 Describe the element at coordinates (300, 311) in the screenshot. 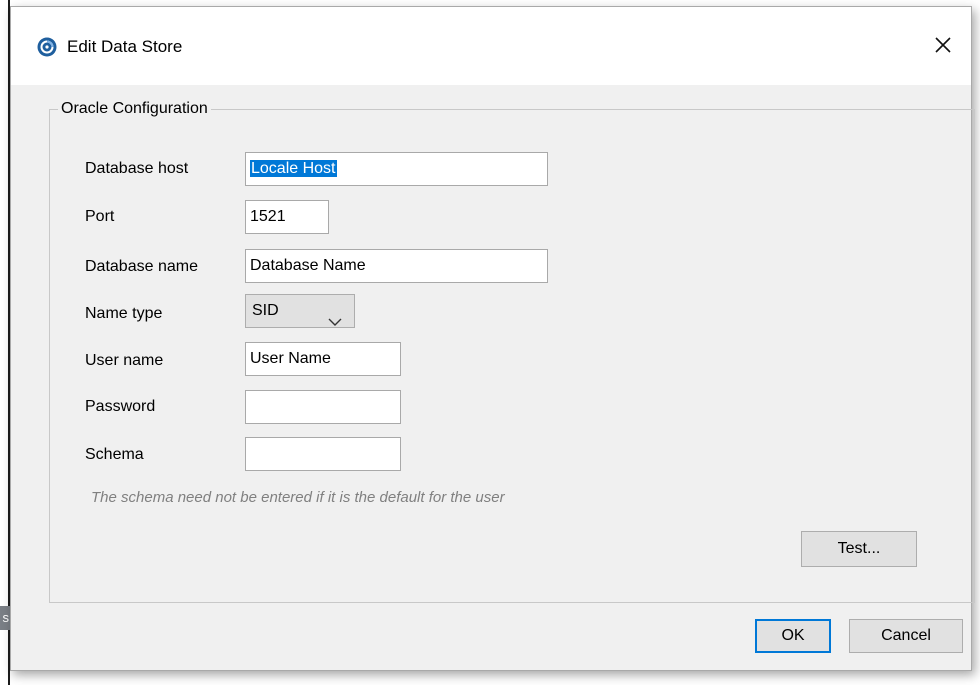

I see `name-type-select: SID` at that location.